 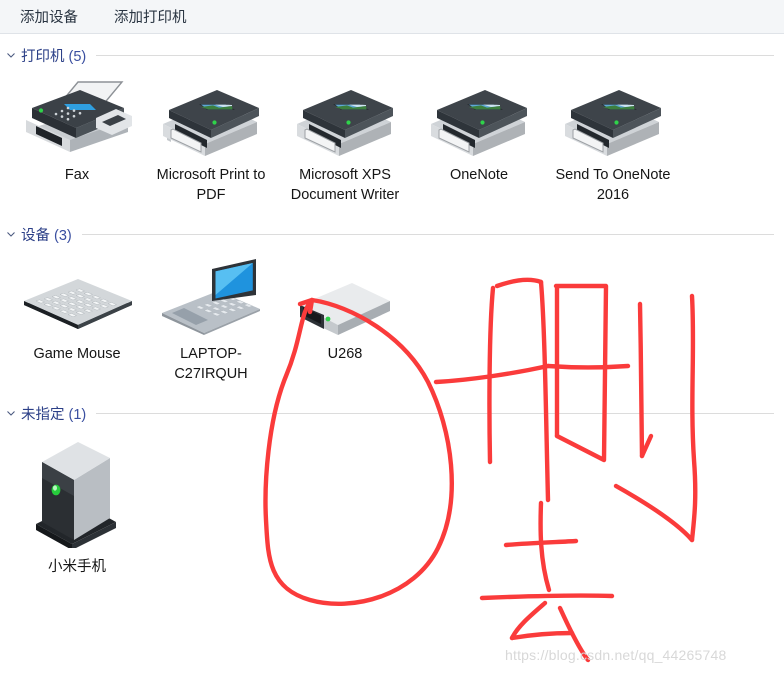 What do you see at coordinates (345, 185) in the screenshot?
I see `device-label: Microsoft XPS Document Writer` at bounding box center [345, 185].